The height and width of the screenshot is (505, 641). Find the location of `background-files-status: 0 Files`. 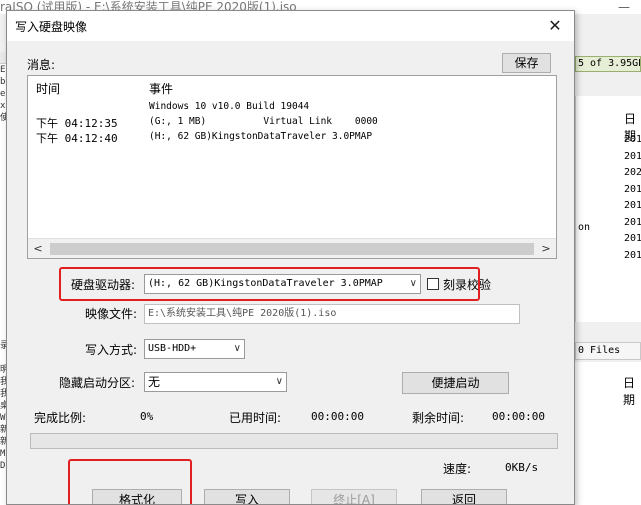

background-files-status: 0 Files is located at coordinates (608, 351).